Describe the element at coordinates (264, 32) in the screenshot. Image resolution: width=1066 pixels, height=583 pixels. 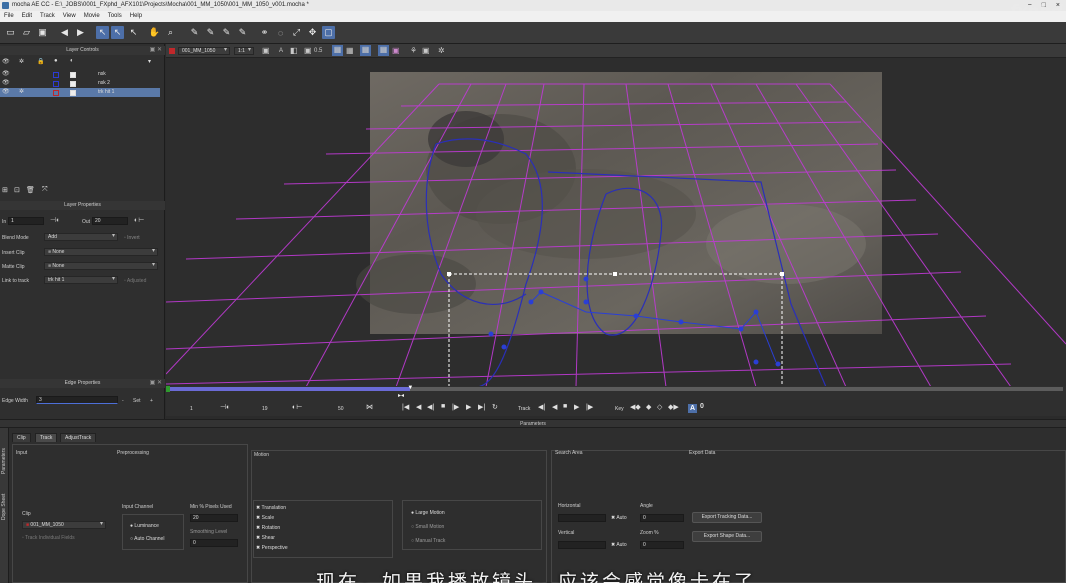
I see `link-icon: ⚭` at that location.